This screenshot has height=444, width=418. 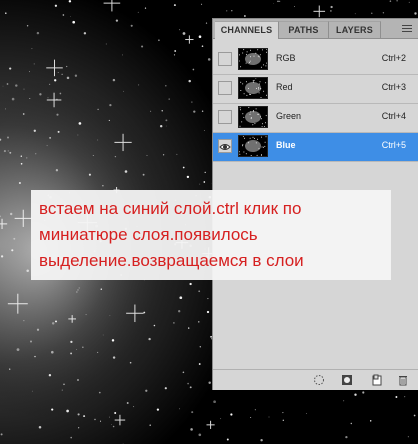 I want to click on delete-channel-icon, so click(x=403, y=380).